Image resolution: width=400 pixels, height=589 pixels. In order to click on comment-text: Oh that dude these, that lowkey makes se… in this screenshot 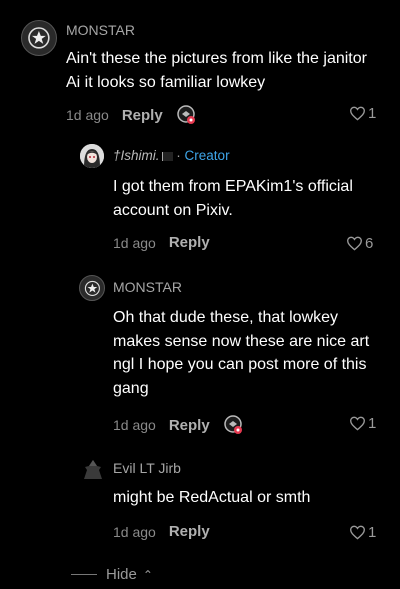, I will do `click(241, 353)`.